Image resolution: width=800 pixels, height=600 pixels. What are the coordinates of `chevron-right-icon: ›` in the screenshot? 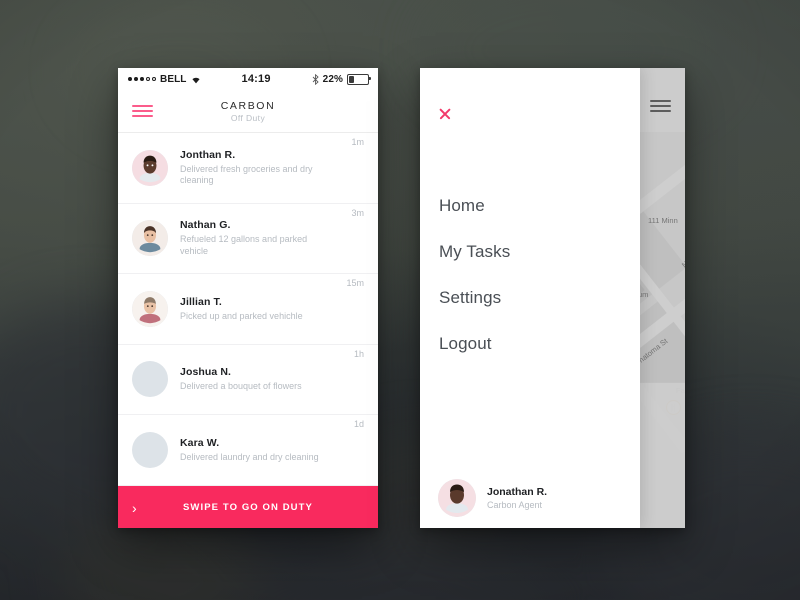 It's located at (134, 507).